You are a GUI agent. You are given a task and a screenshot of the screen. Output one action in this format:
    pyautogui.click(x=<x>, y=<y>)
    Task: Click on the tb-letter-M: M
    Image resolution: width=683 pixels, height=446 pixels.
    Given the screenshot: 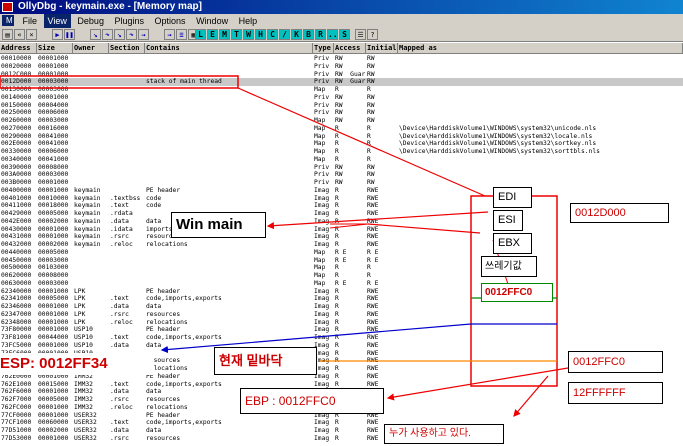 What is the action you would take?
    pyautogui.click(x=224, y=34)
    